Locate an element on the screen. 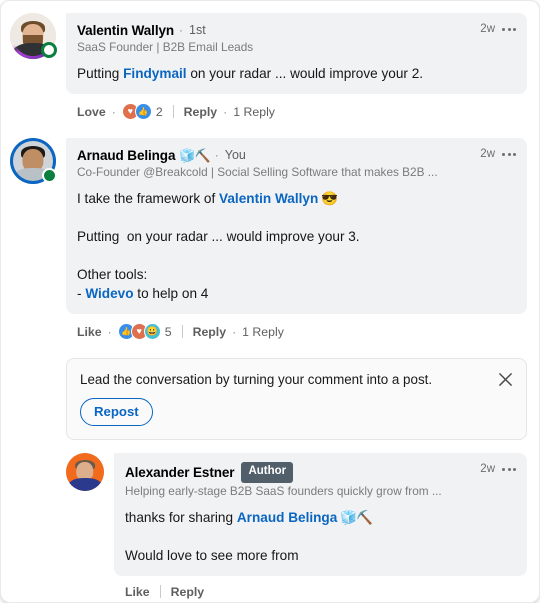 The height and width of the screenshot is (603, 540). reaction-count: 2 is located at coordinates (159, 111).